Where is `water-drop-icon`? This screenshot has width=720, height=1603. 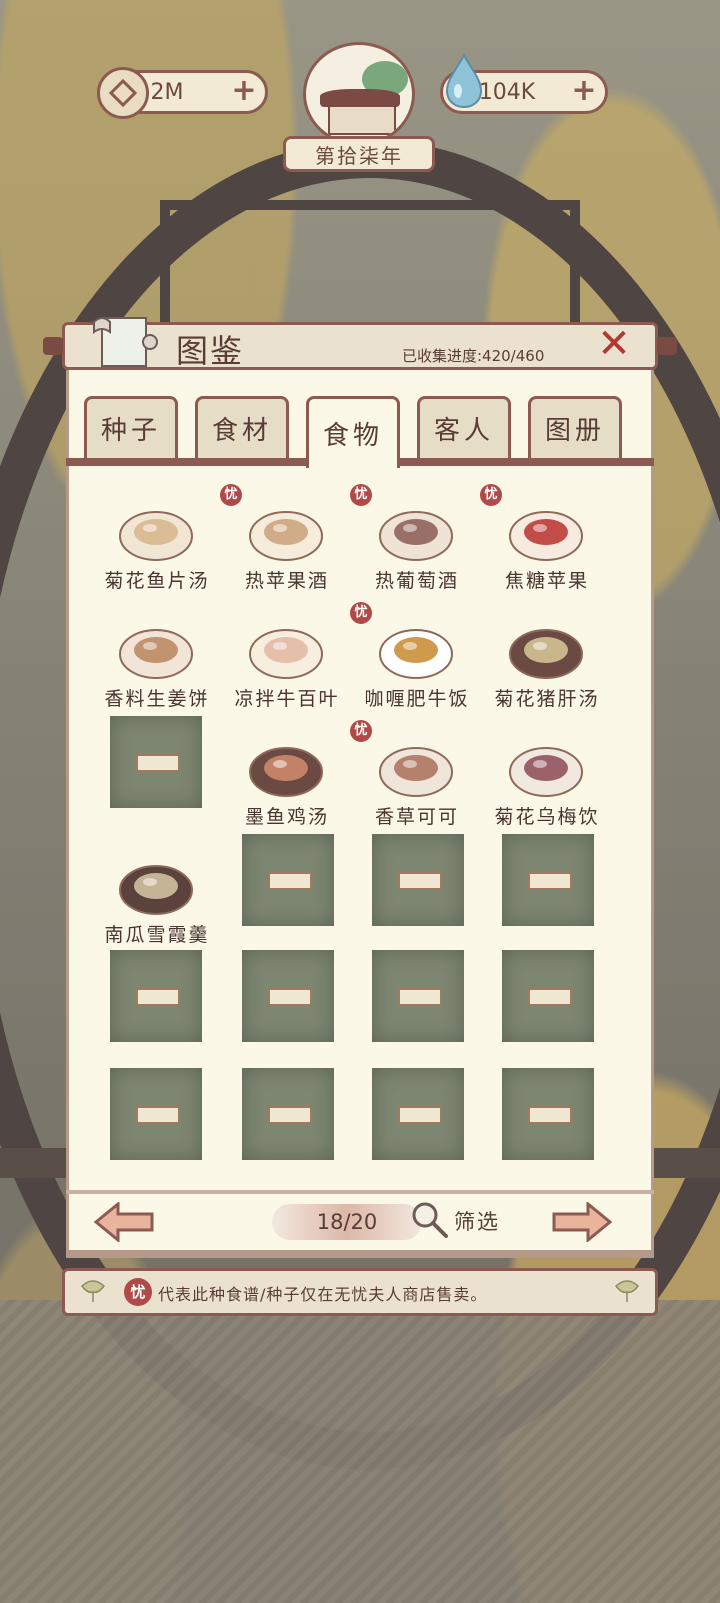 water-drop-icon is located at coordinates (464, 81).